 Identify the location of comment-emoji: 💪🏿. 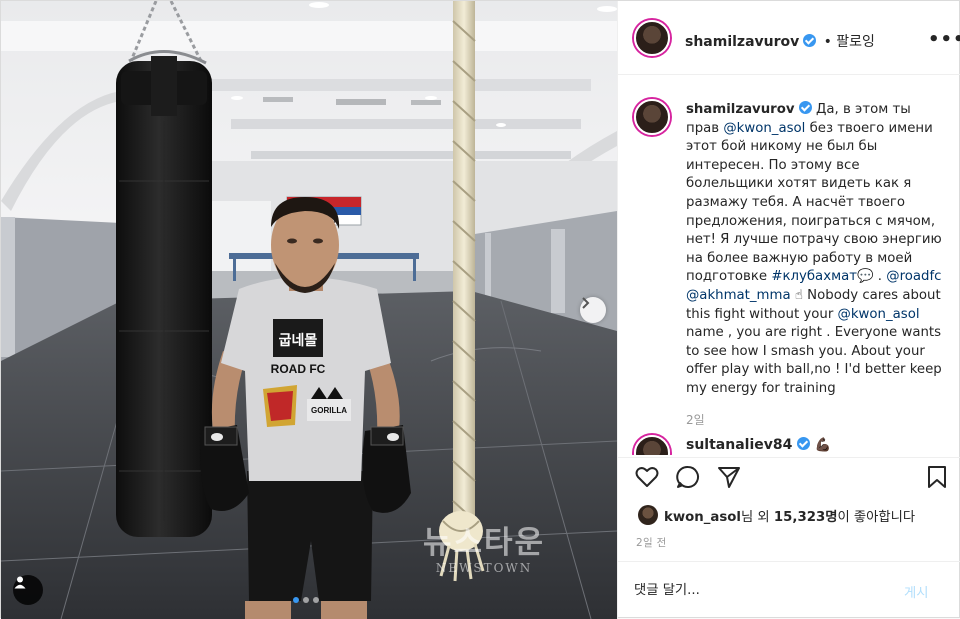
(823, 445).